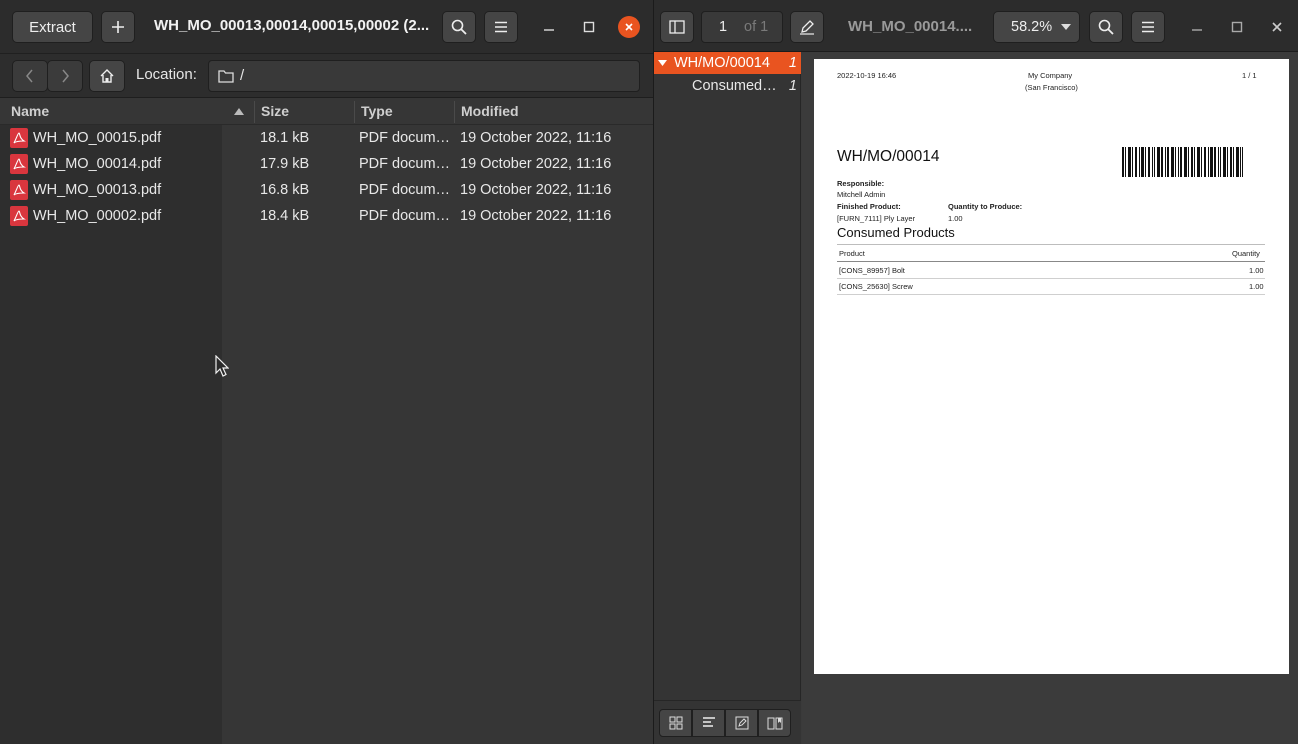  Describe the element at coordinates (1106, 27) in the screenshot. I see `find-button` at that location.